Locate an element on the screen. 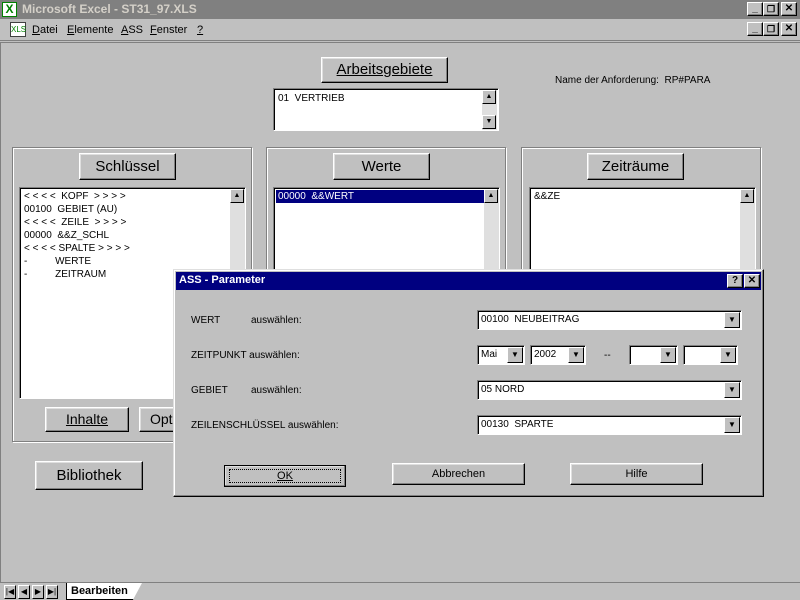  zeitpunkt-month-select: Mai ▼ is located at coordinates (501, 355).